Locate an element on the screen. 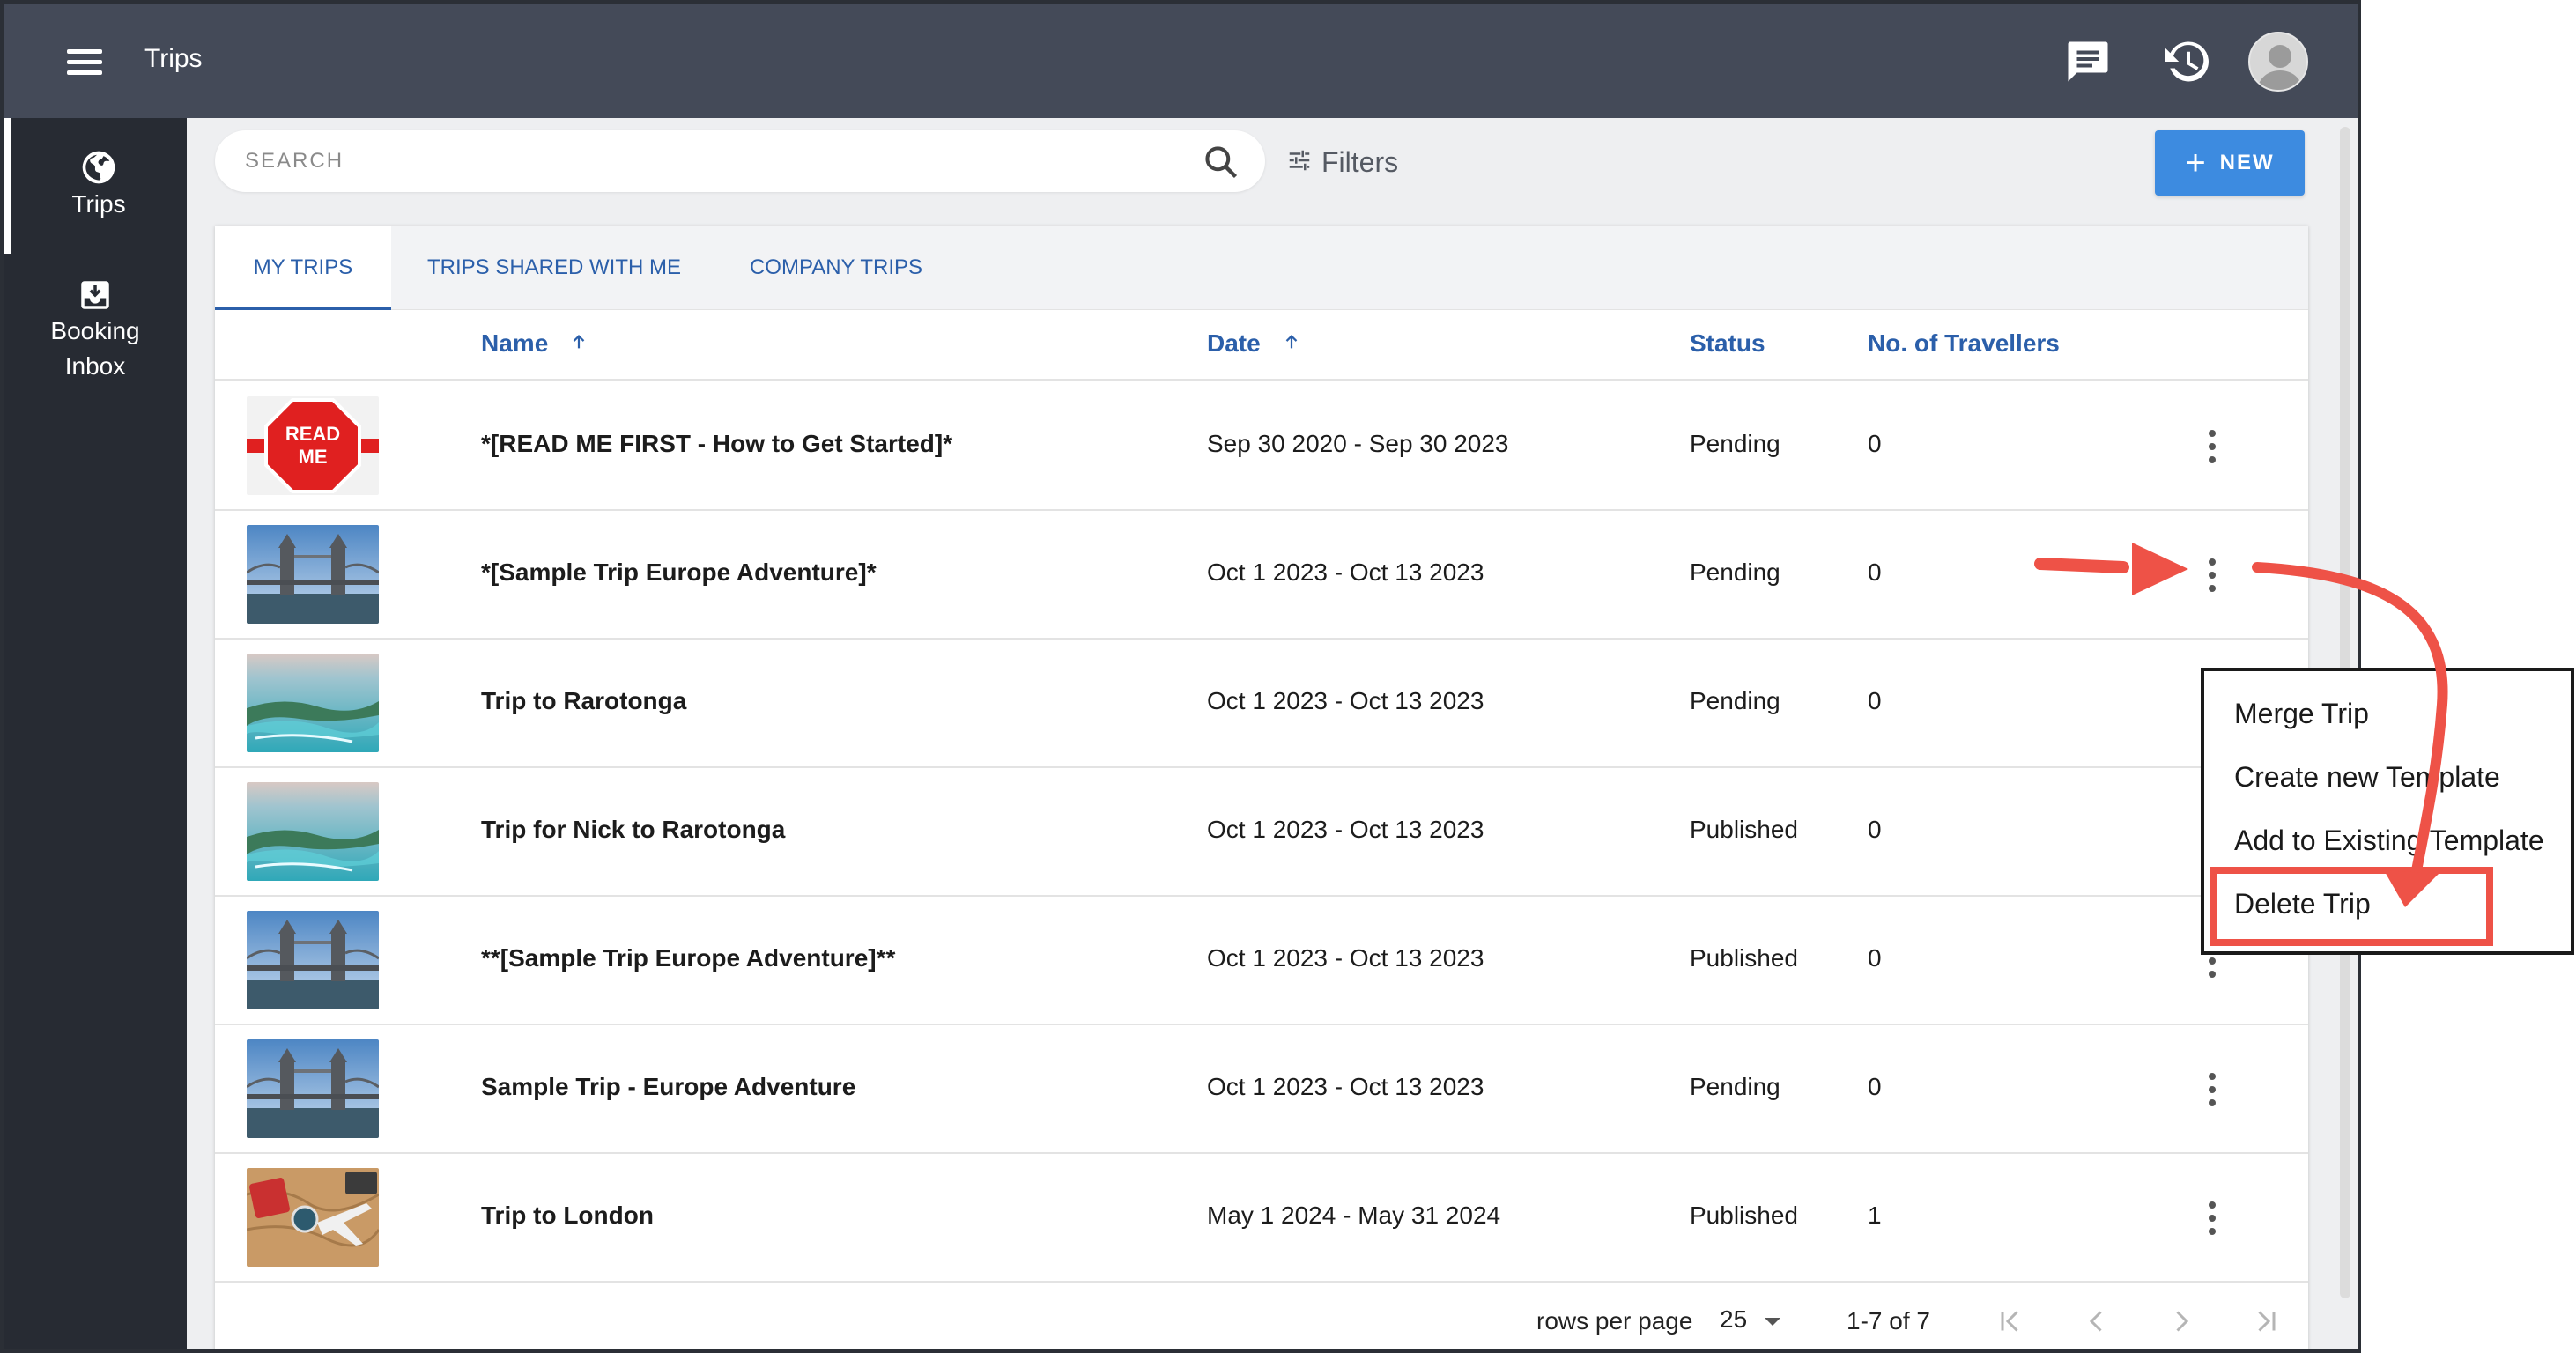 The height and width of the screenshot is (1353, 2576). filters-label: Filters is located at coordinates (1360, 161).